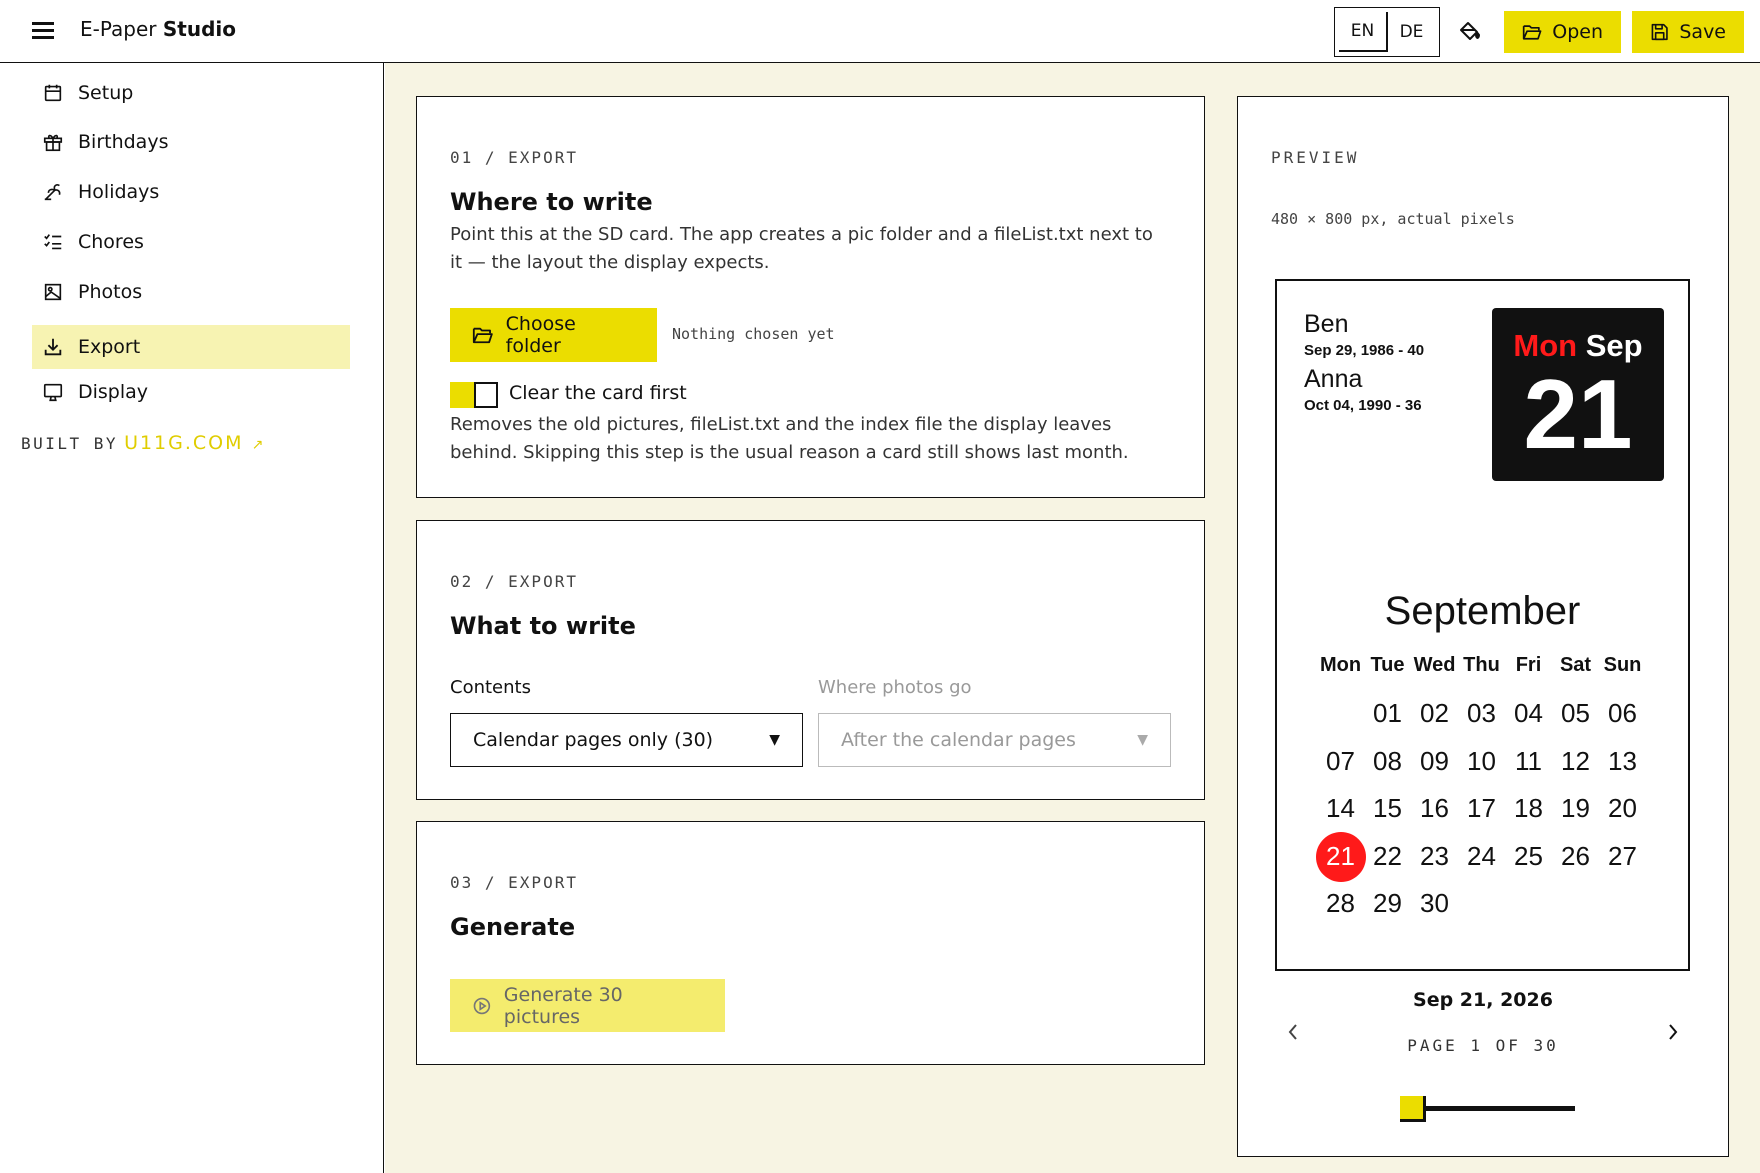 The height and width of the screenshot is (1173, 1760). I want to click on sidebar-item-chores: Chores, so click(191, 242).